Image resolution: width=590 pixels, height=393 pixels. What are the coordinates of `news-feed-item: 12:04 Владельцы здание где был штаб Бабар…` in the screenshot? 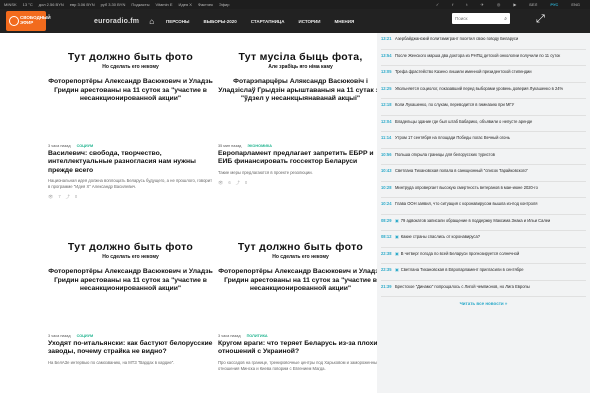 It's located at (483, 124).